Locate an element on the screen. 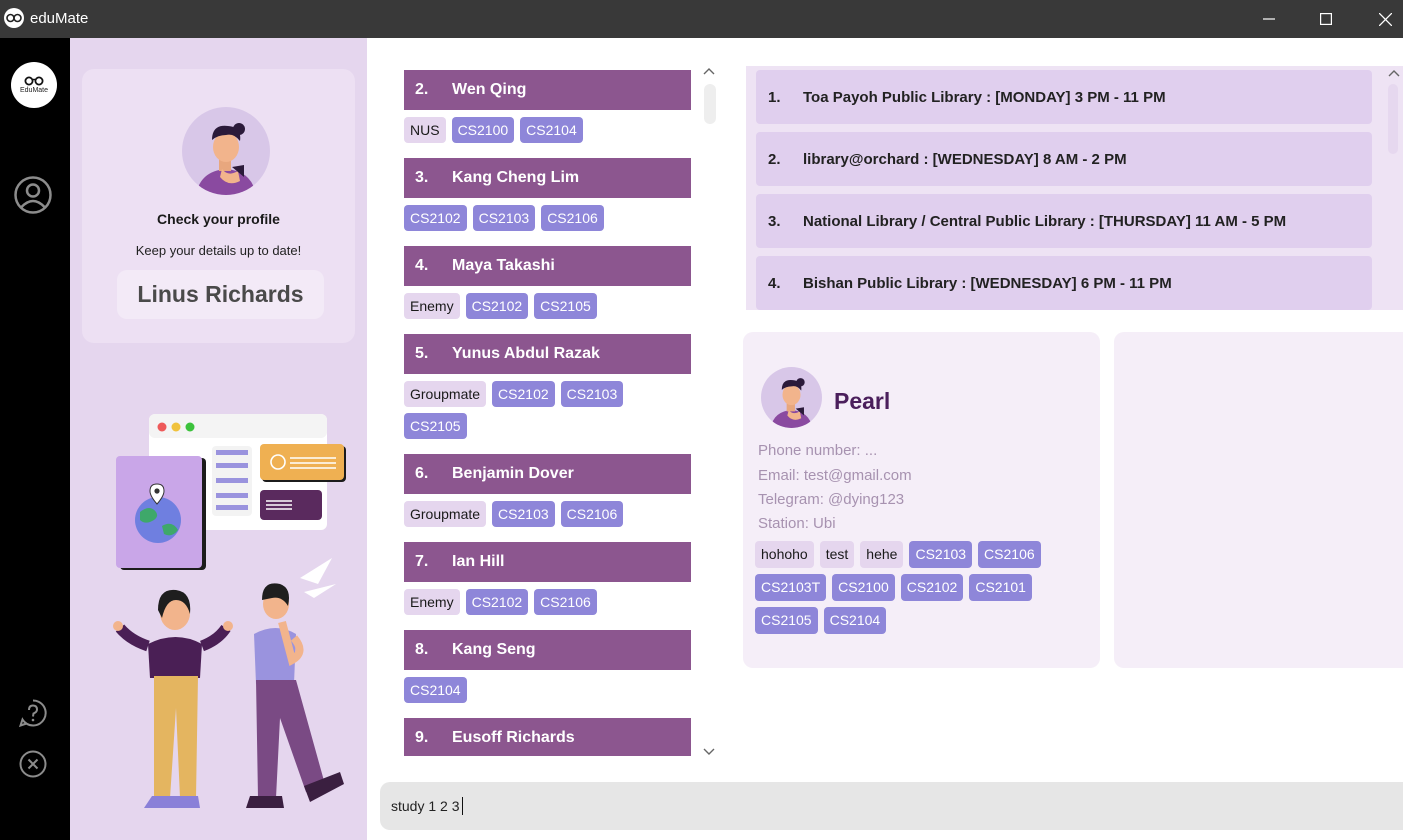 The image size is (1403, 840). user-avatar-illustration is located at coordinates (226, 159).